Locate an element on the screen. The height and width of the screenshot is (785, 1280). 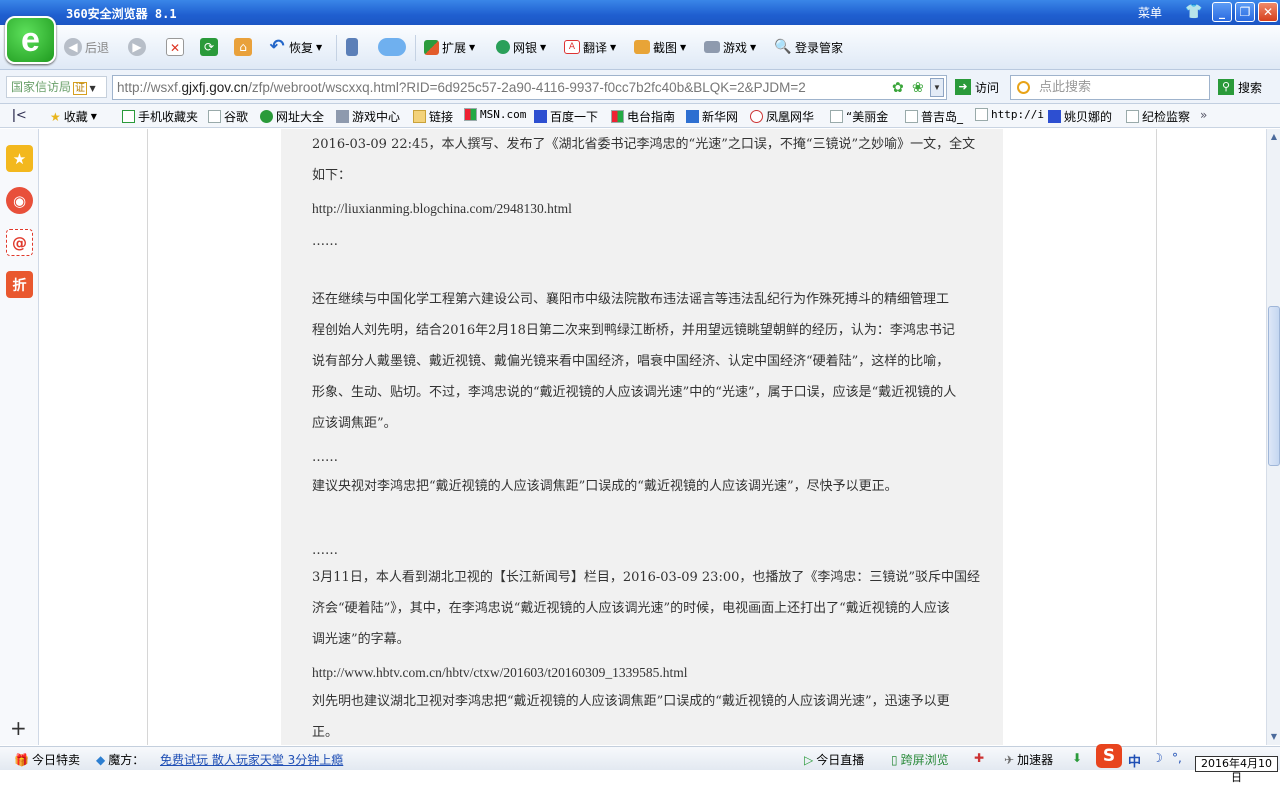
punctuation-icon: °, is located at coordinates (1177, 758).